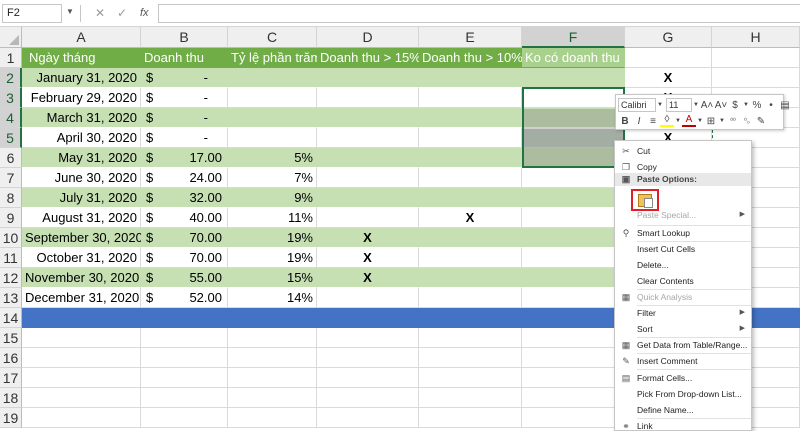  What do you see at coordinates (11, 78) in the screenshot?
I see `row-header: 2` at bounding box center [11, 78].